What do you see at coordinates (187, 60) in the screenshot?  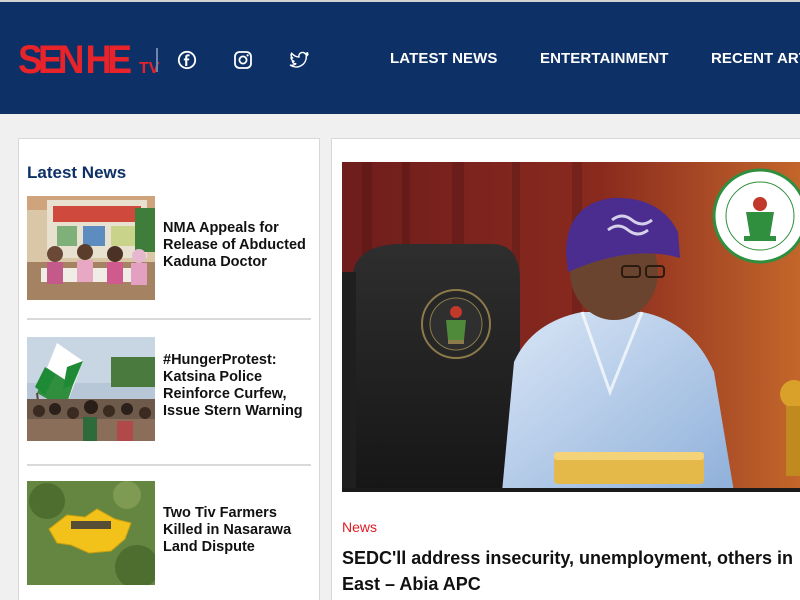 I see `facebook-icon` at bounding box center [187, 60].